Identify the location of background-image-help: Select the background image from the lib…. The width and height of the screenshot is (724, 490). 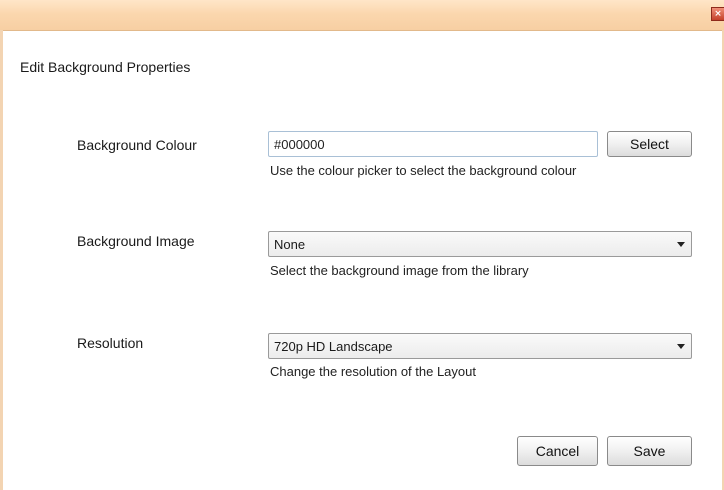
(399, 270).